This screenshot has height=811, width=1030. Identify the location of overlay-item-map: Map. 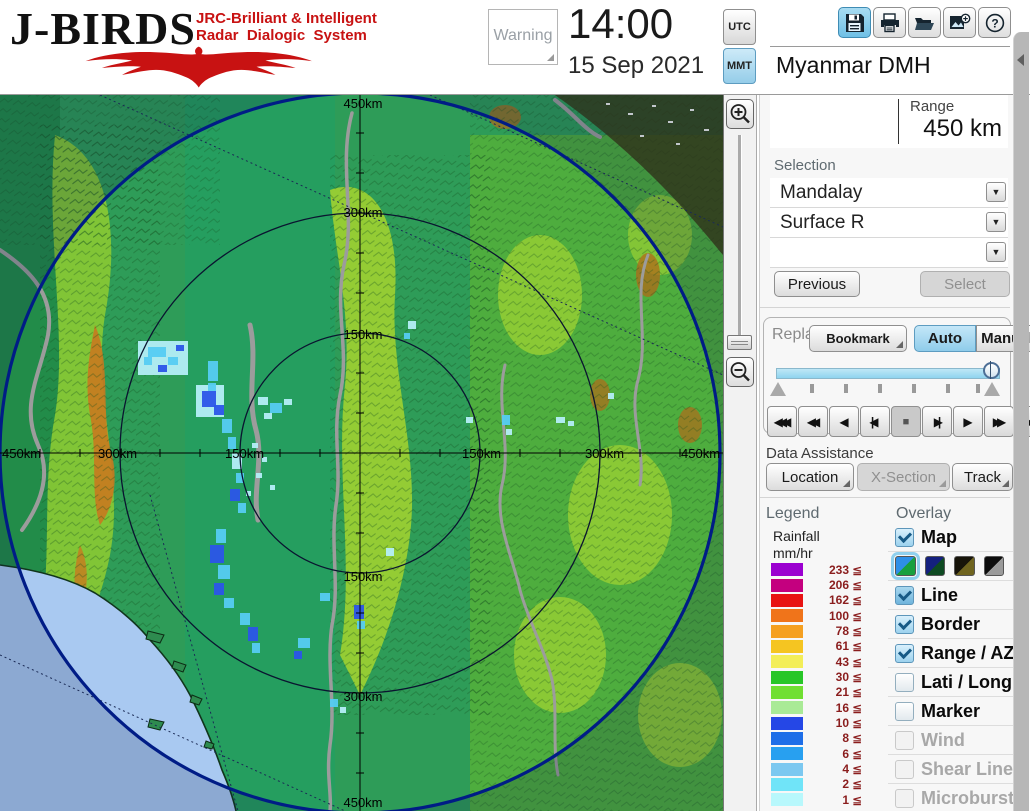
(950, 537).